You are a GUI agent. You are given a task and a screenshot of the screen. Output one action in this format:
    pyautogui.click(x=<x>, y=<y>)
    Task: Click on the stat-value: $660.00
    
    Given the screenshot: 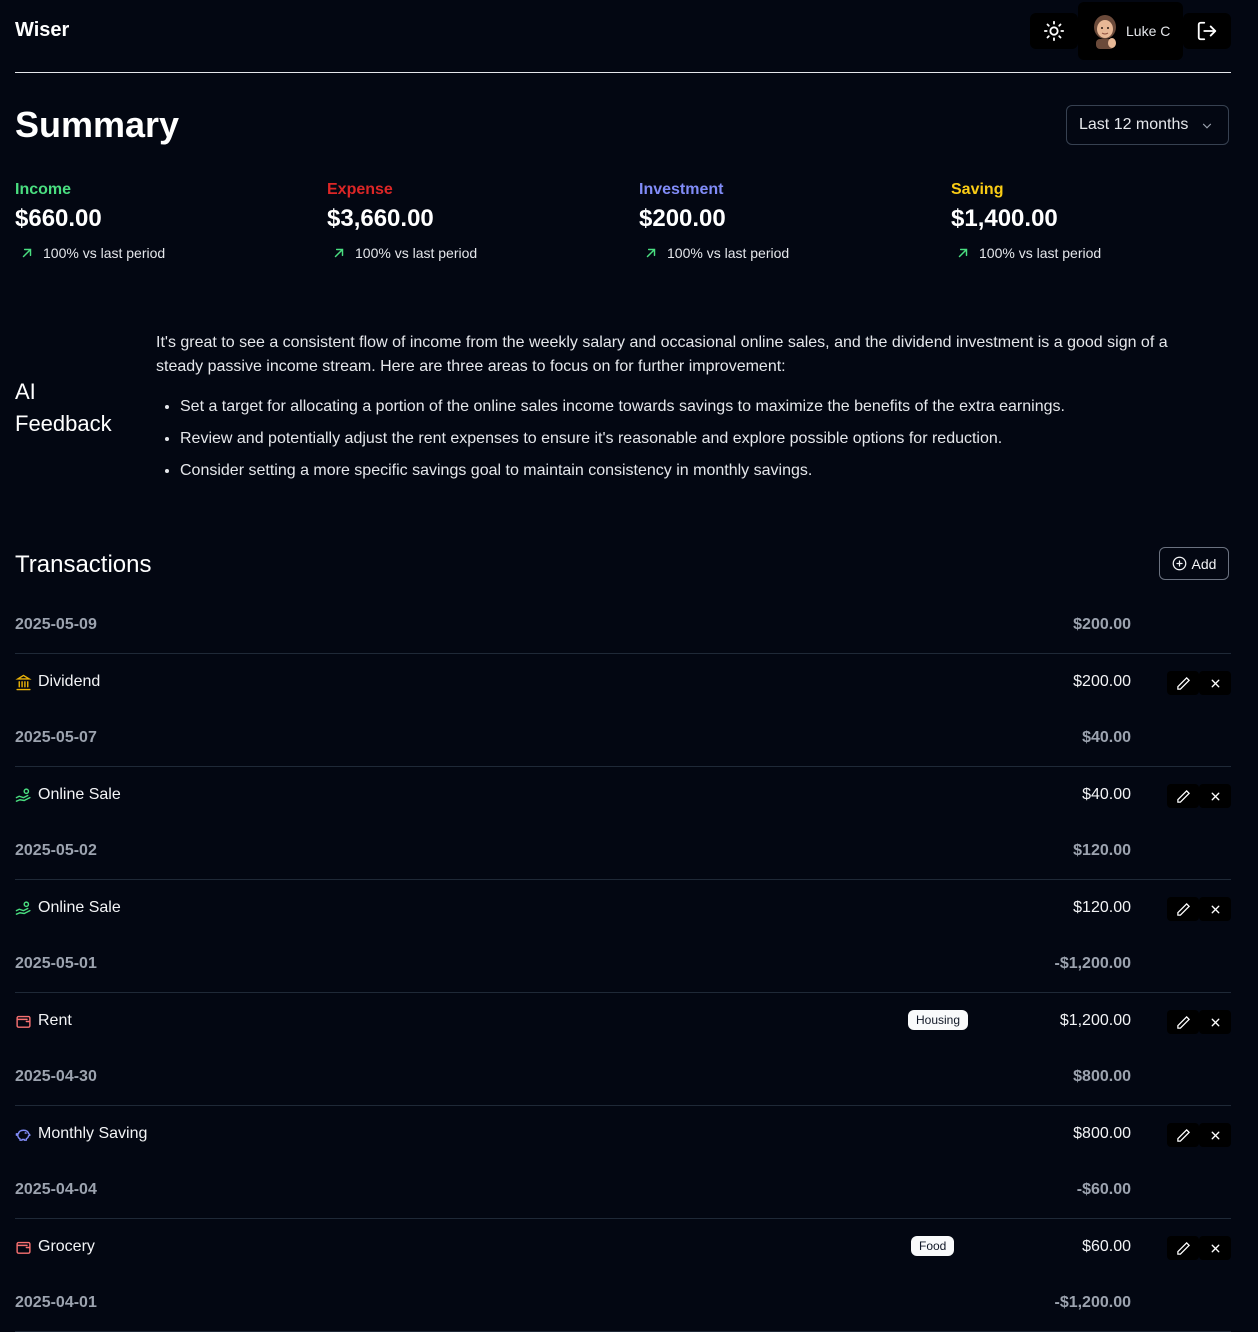 What is the action you would take?
    pyautogui.click(x=58, y=218)
    